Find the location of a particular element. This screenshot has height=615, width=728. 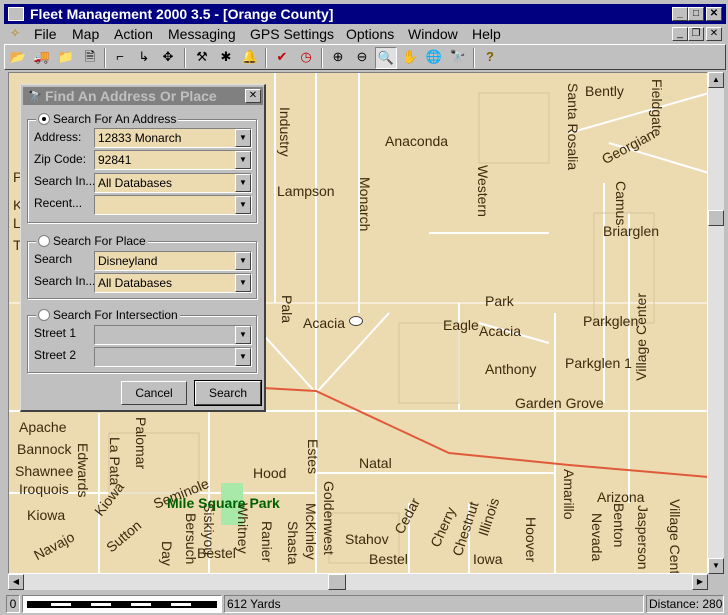

map-label: Bently is located at coordinates (604, 91).